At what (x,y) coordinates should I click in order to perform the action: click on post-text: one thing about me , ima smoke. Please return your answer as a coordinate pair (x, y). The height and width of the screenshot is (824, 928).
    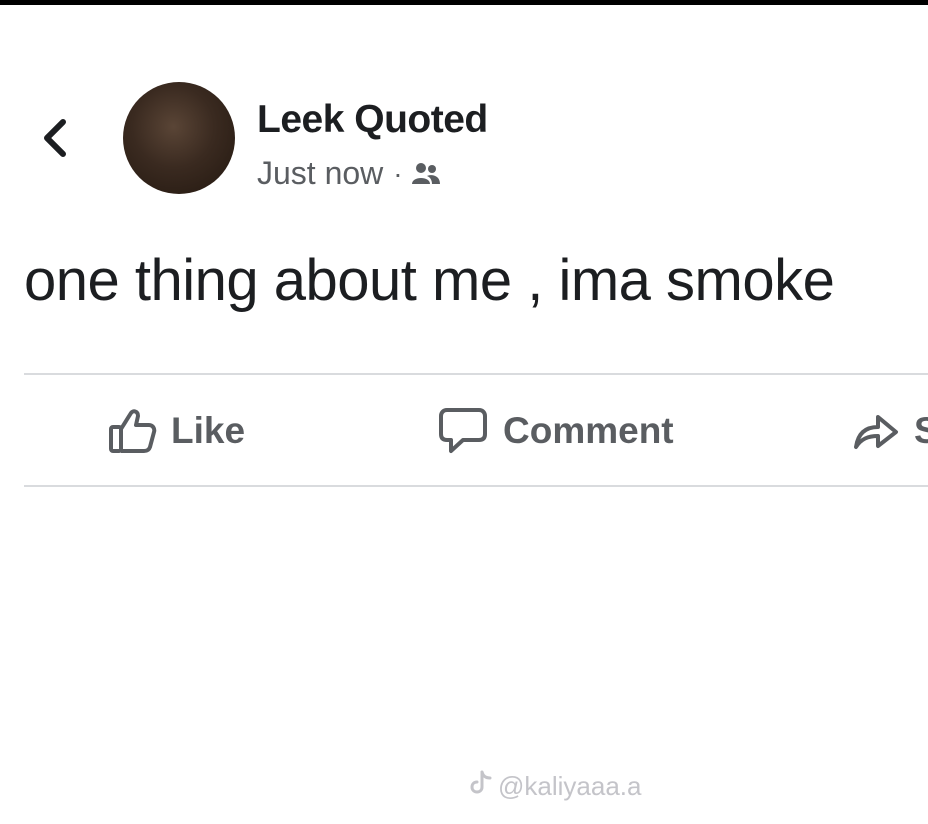
    Looking at the image, I should click on (429, 280).